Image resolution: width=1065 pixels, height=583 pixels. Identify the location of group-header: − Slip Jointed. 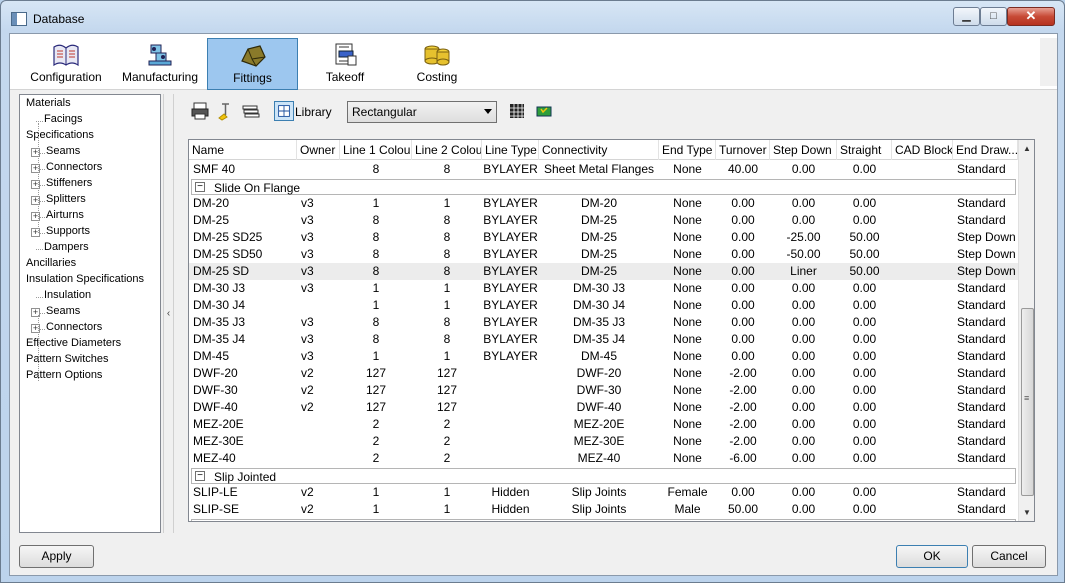
(603, 476).